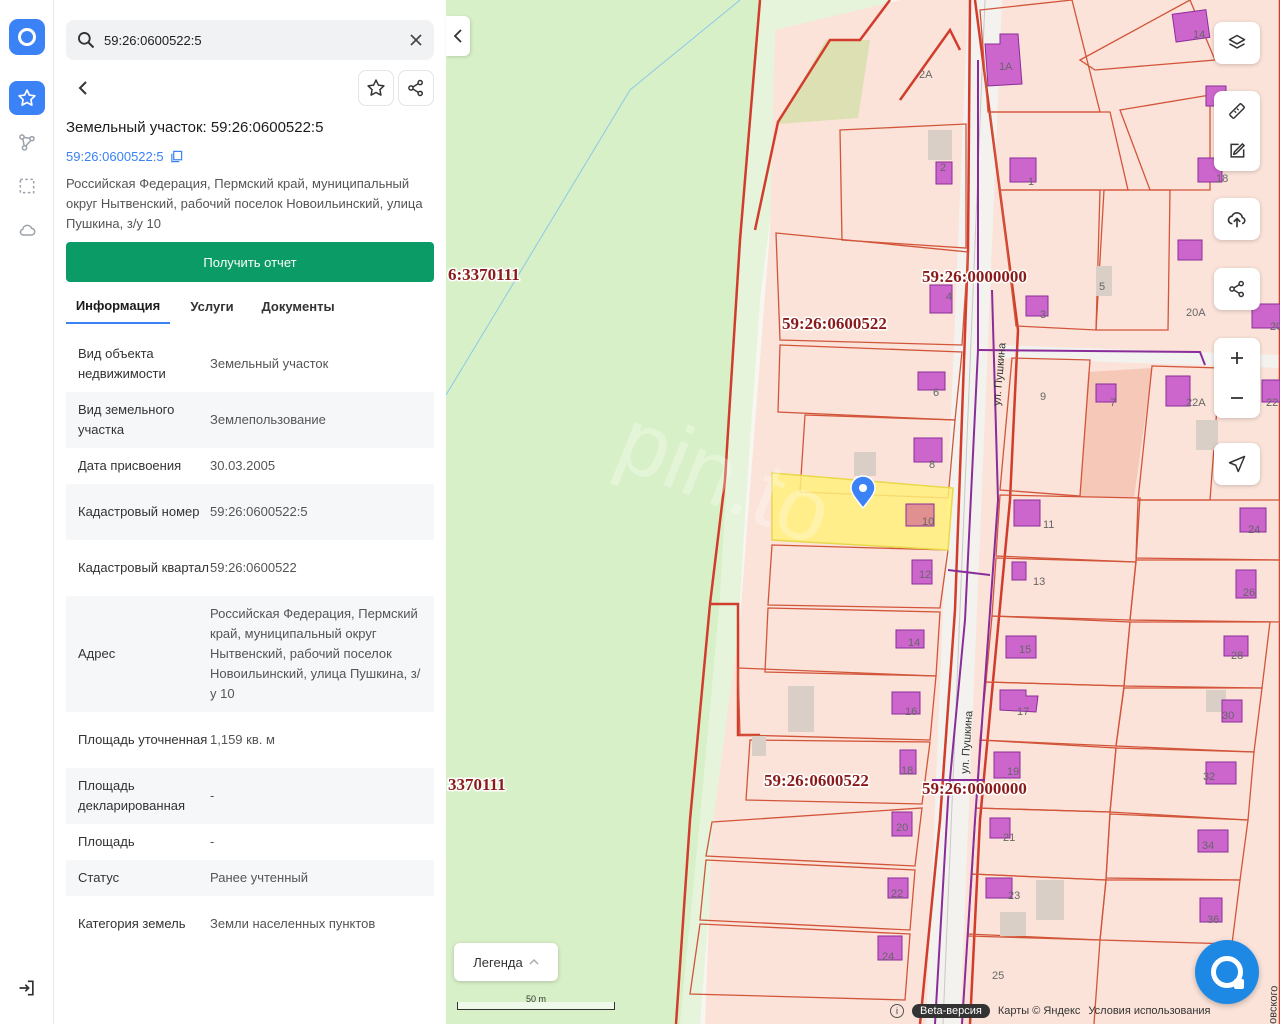  I want to click on info-value: Ранее учтенный, so click(259, 877).